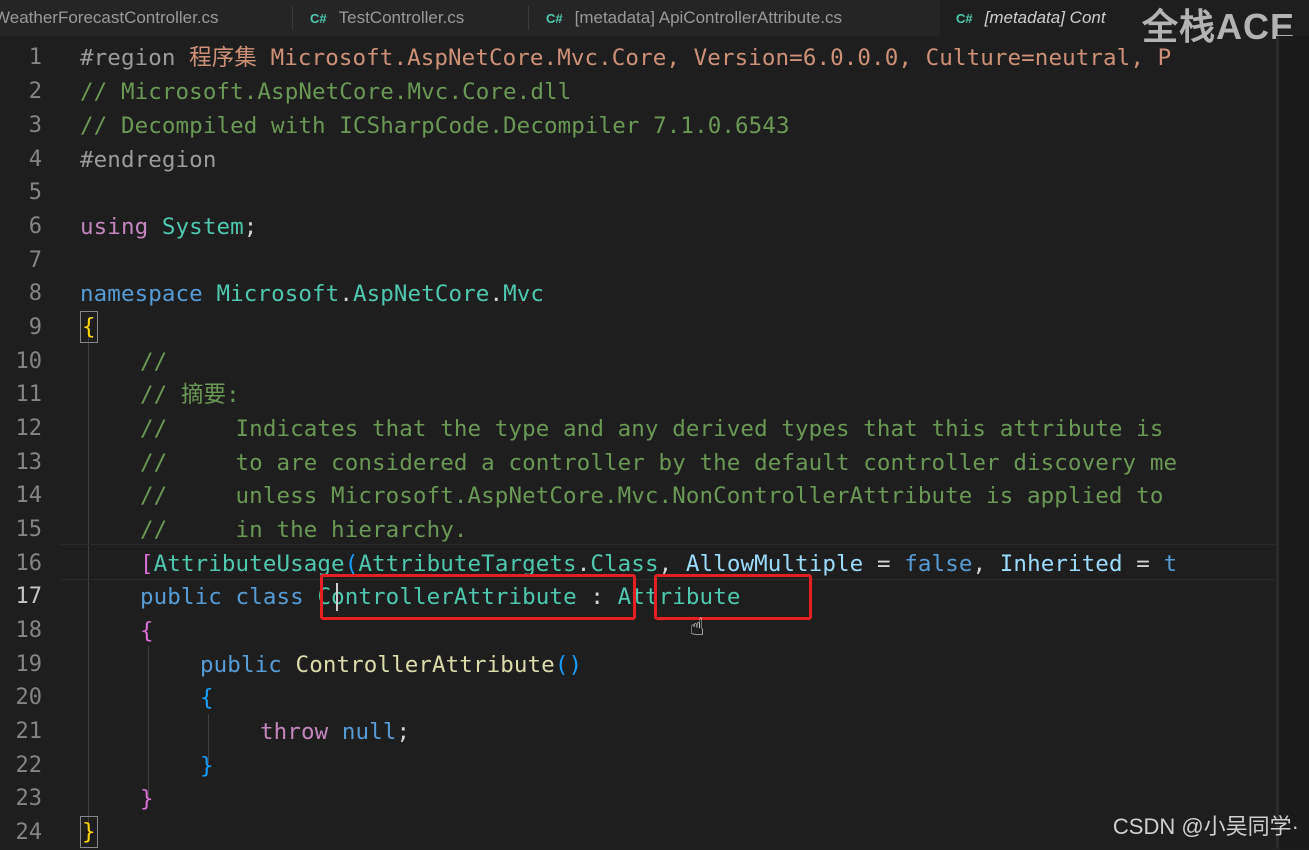 Image resolution: width=1309 pixels, height=850 pixels. I want to click on code-line-6: using System;, so click(169, 227).